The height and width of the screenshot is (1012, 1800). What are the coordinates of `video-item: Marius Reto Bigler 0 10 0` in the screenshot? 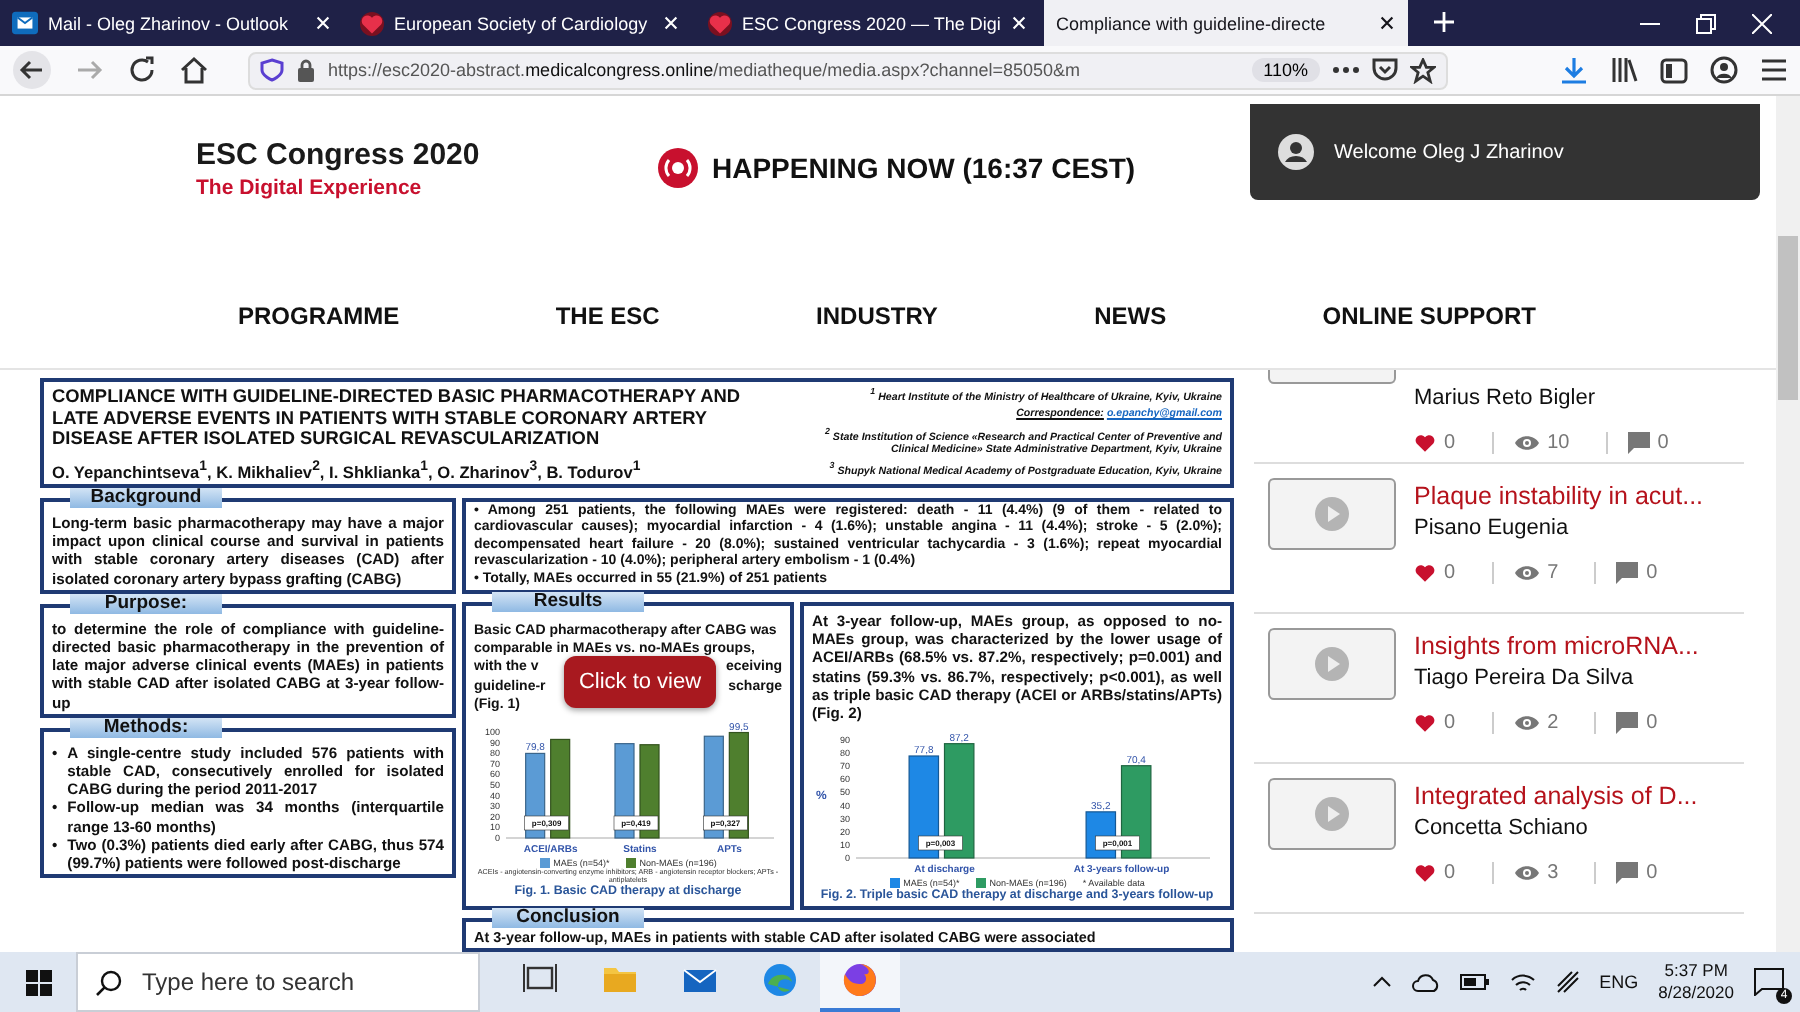 It's located at (1499, 417).